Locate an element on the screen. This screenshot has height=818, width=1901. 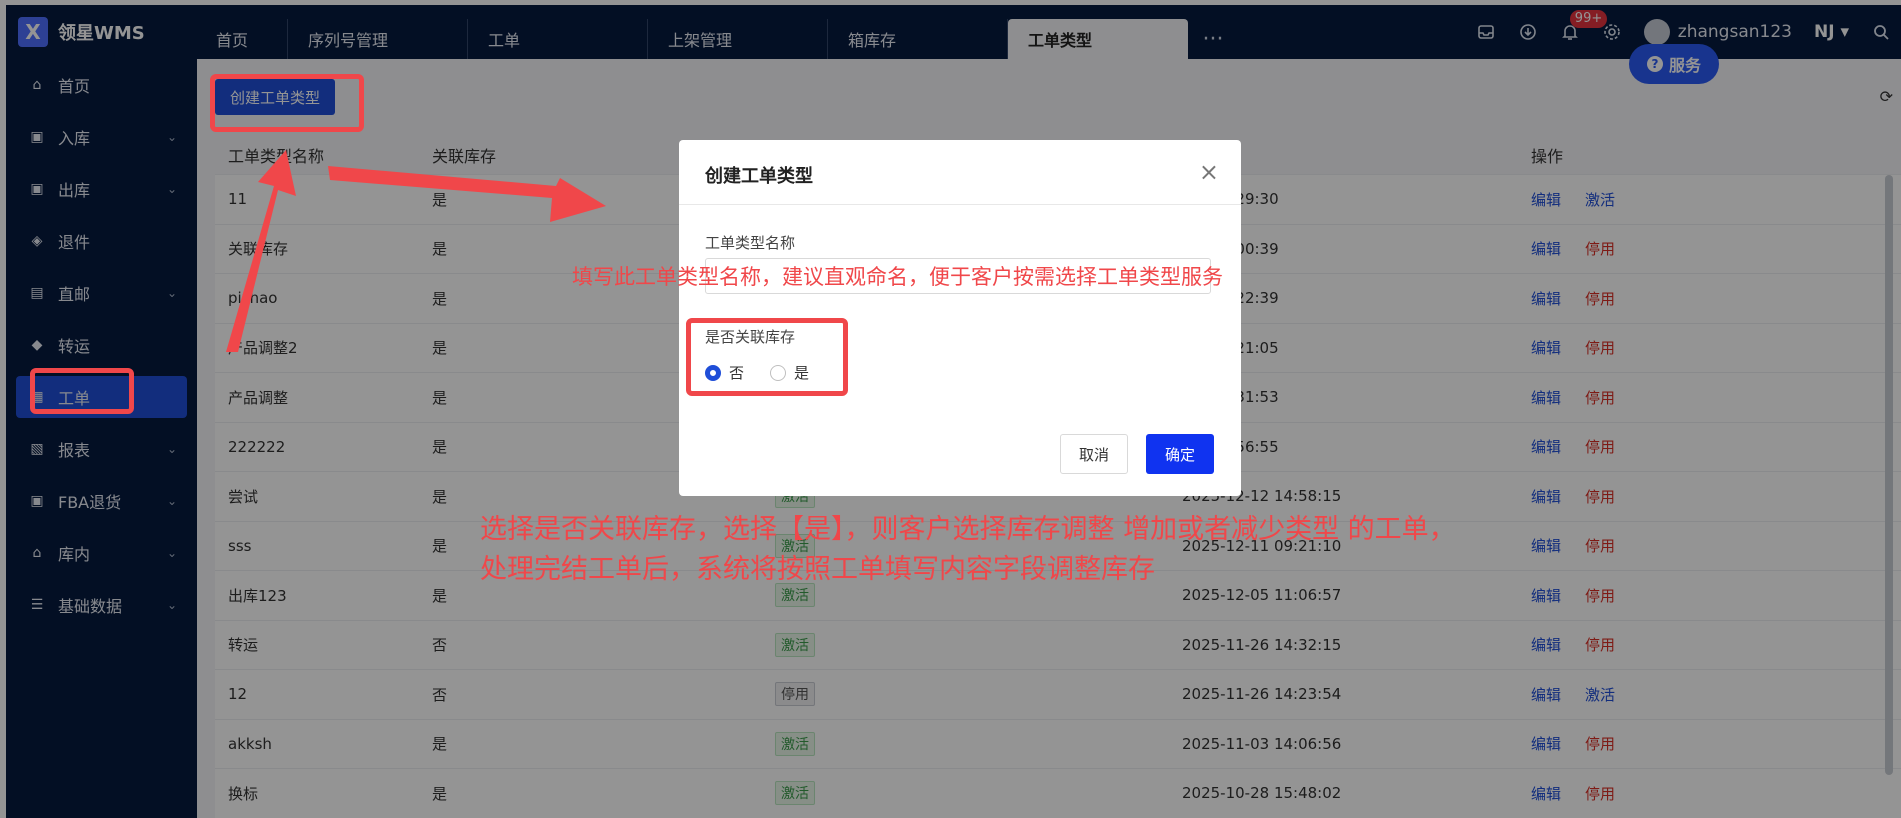
annotation-note-assoc-line2: 处理完结工单后，系统将按照工单填写内容字段调整库存 is located at coordinates (817, 569).